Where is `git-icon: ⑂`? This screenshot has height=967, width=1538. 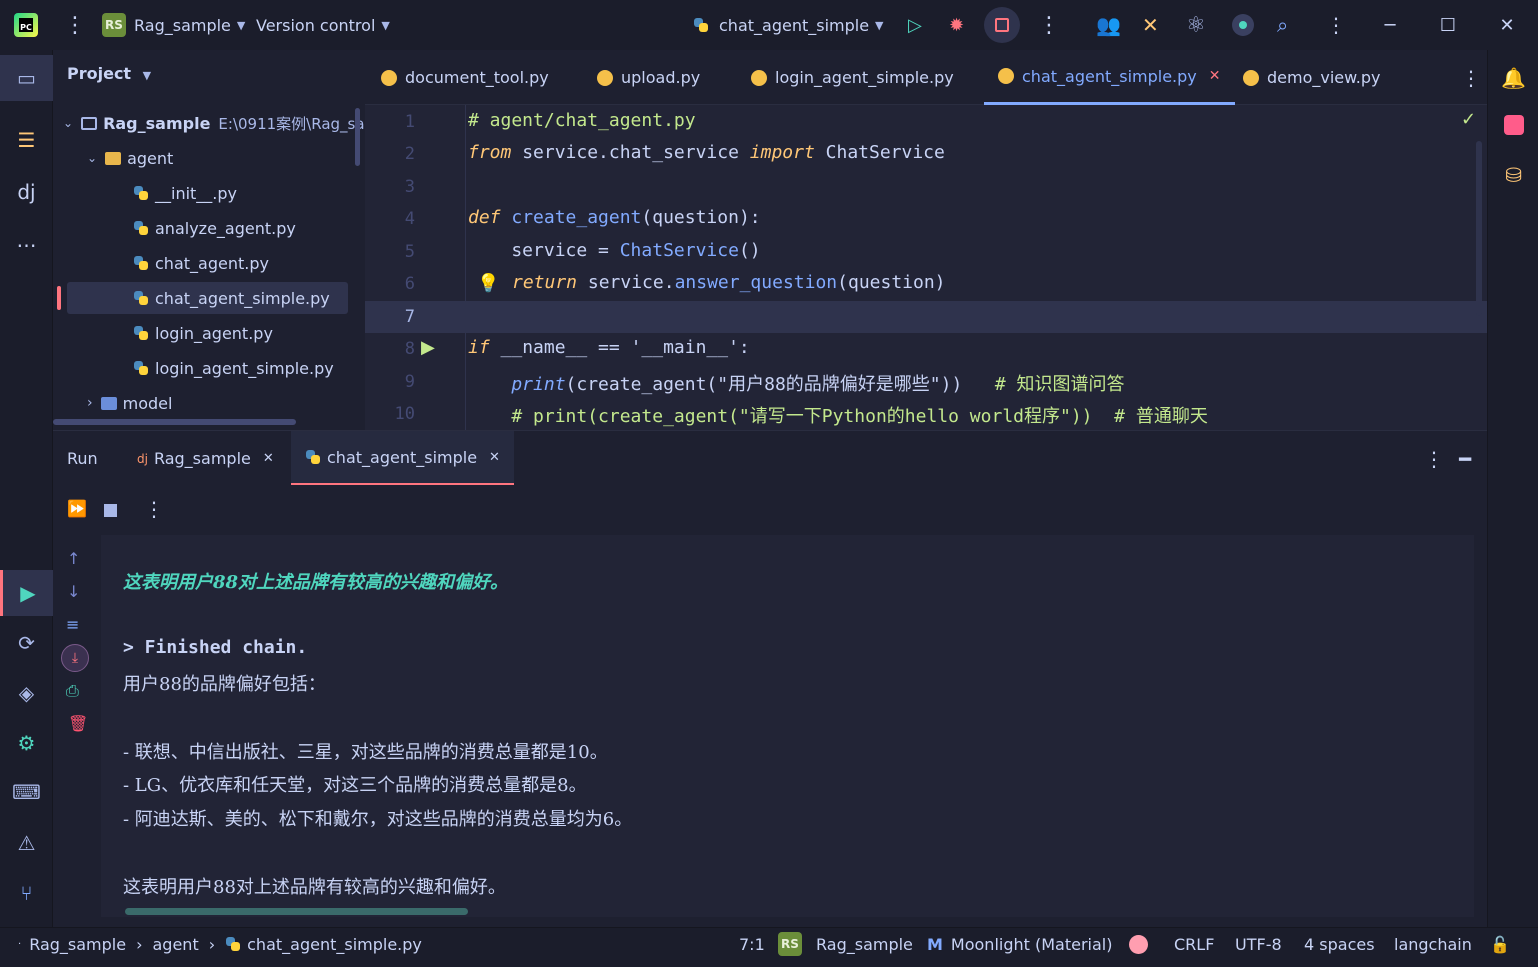 git-icon: ⑂ is located at coordinates (26, 893).